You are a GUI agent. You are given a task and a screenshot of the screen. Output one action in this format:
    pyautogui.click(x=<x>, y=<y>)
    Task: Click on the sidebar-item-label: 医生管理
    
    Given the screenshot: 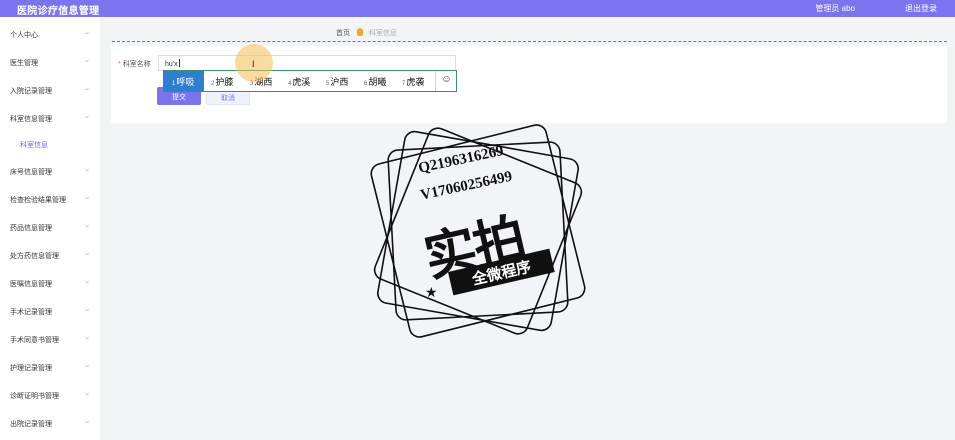 What is the action you would take?
    pyautogui.click(x=24, y=63)
    